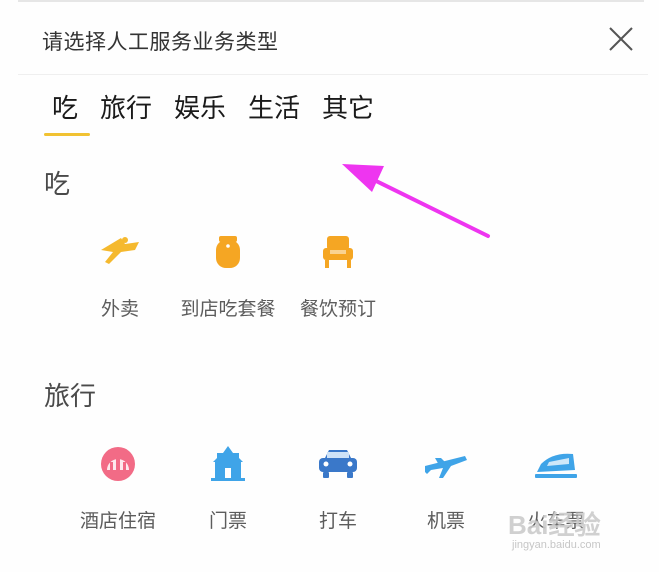 This screenshot has width=659, height=572. Describe the element at coordinates (337, 309) in the screenshot. I see `service-label: 餐饮预订` at that location.